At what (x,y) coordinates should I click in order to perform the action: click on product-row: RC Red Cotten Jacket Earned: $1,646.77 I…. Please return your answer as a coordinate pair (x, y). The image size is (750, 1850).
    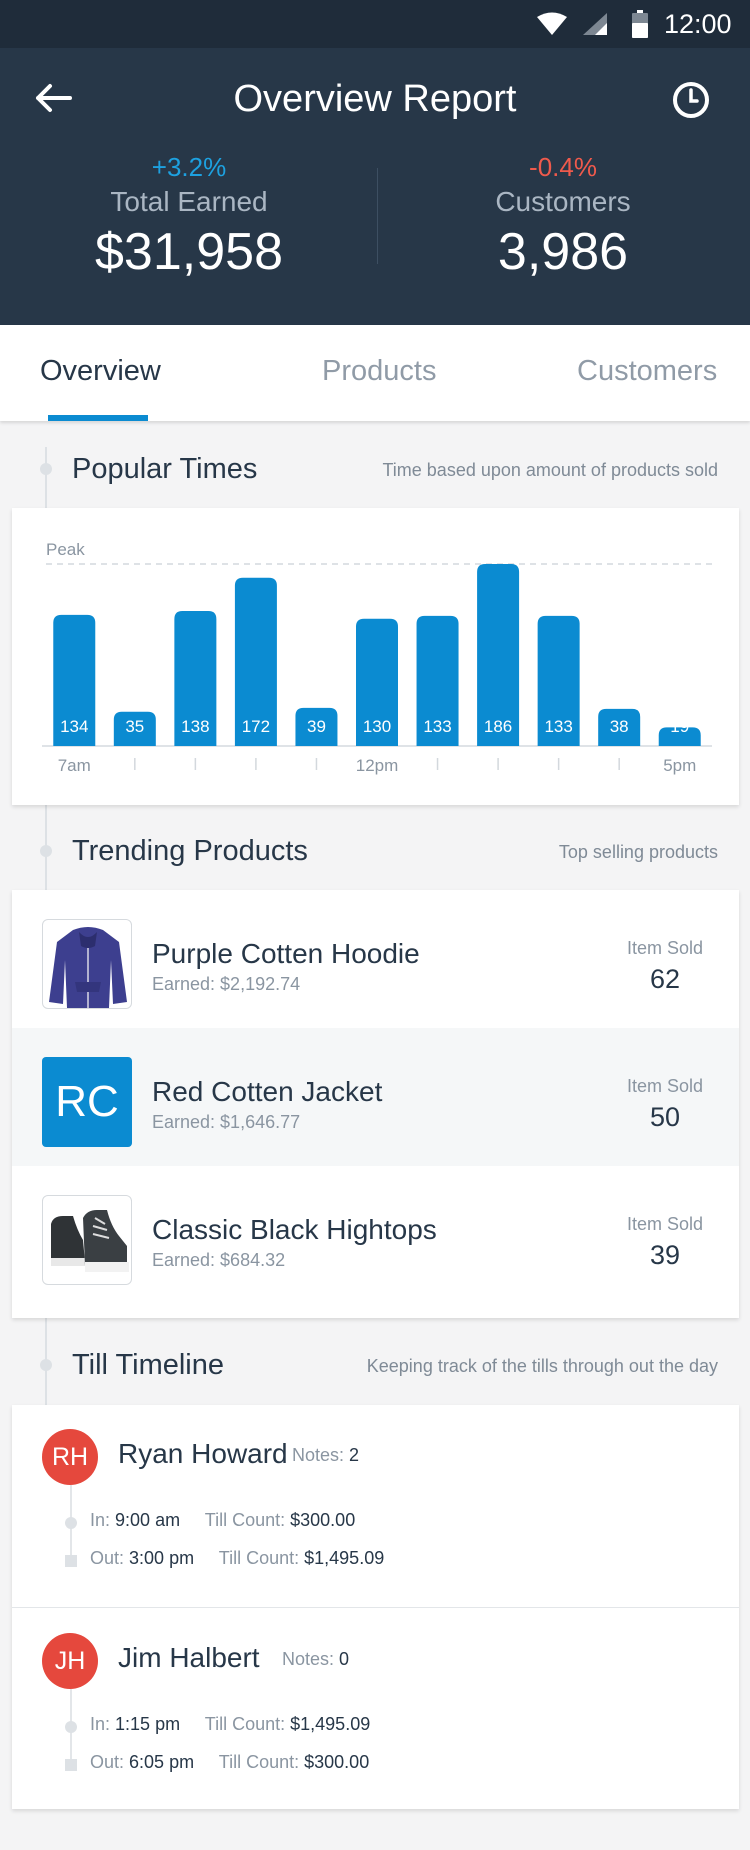
    Looking at the image, I should click on (375, 1097).